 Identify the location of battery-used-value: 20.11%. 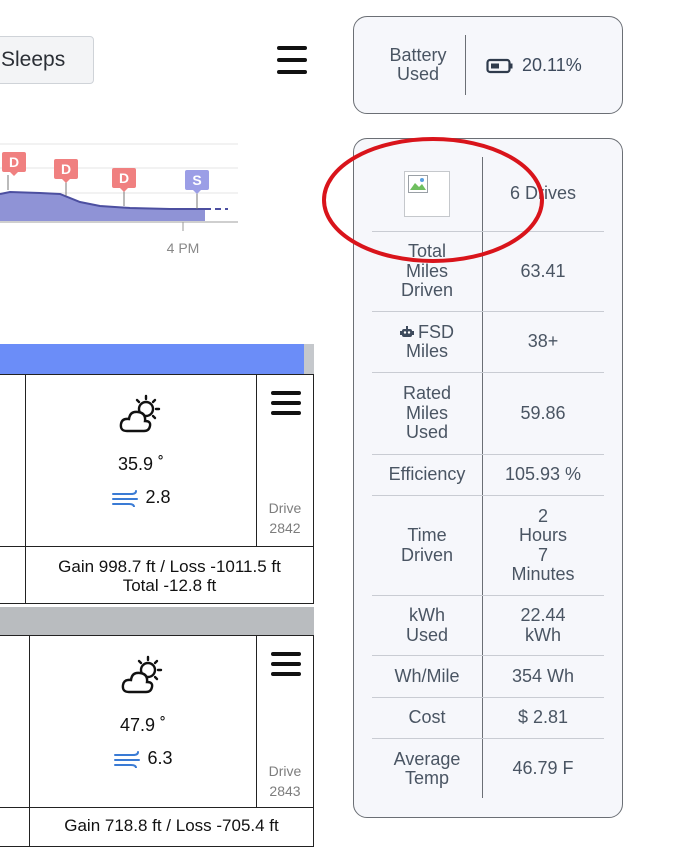
(534, 65).